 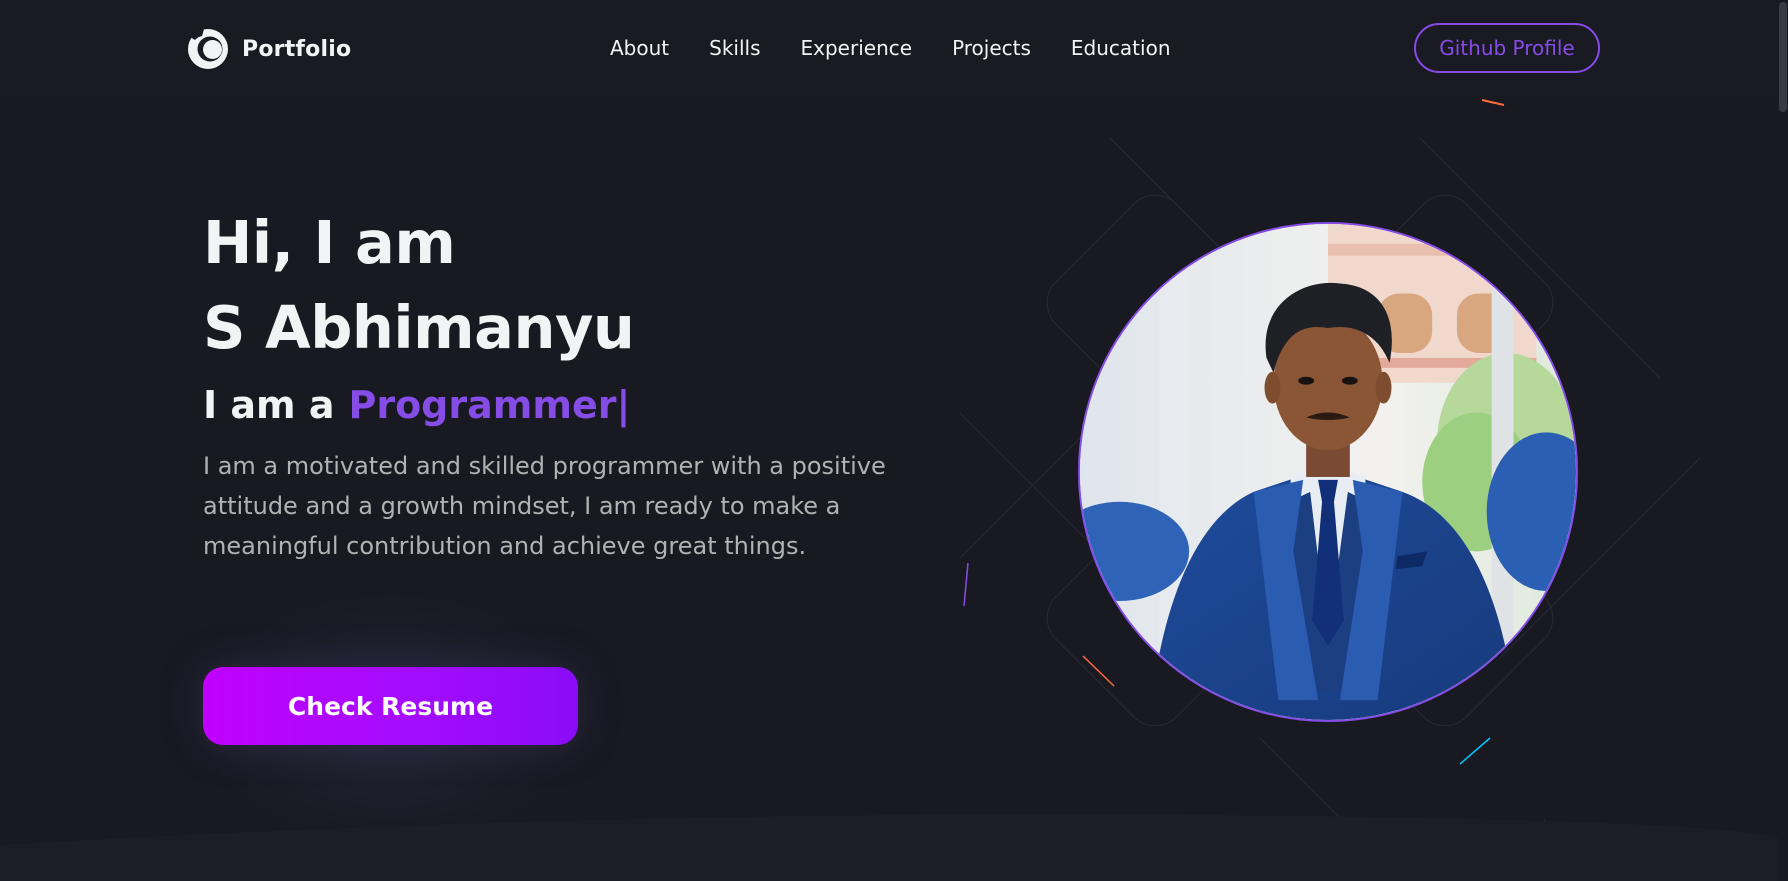 I want to click on nav-link-skills: Skills, so click(x=734, y=48).